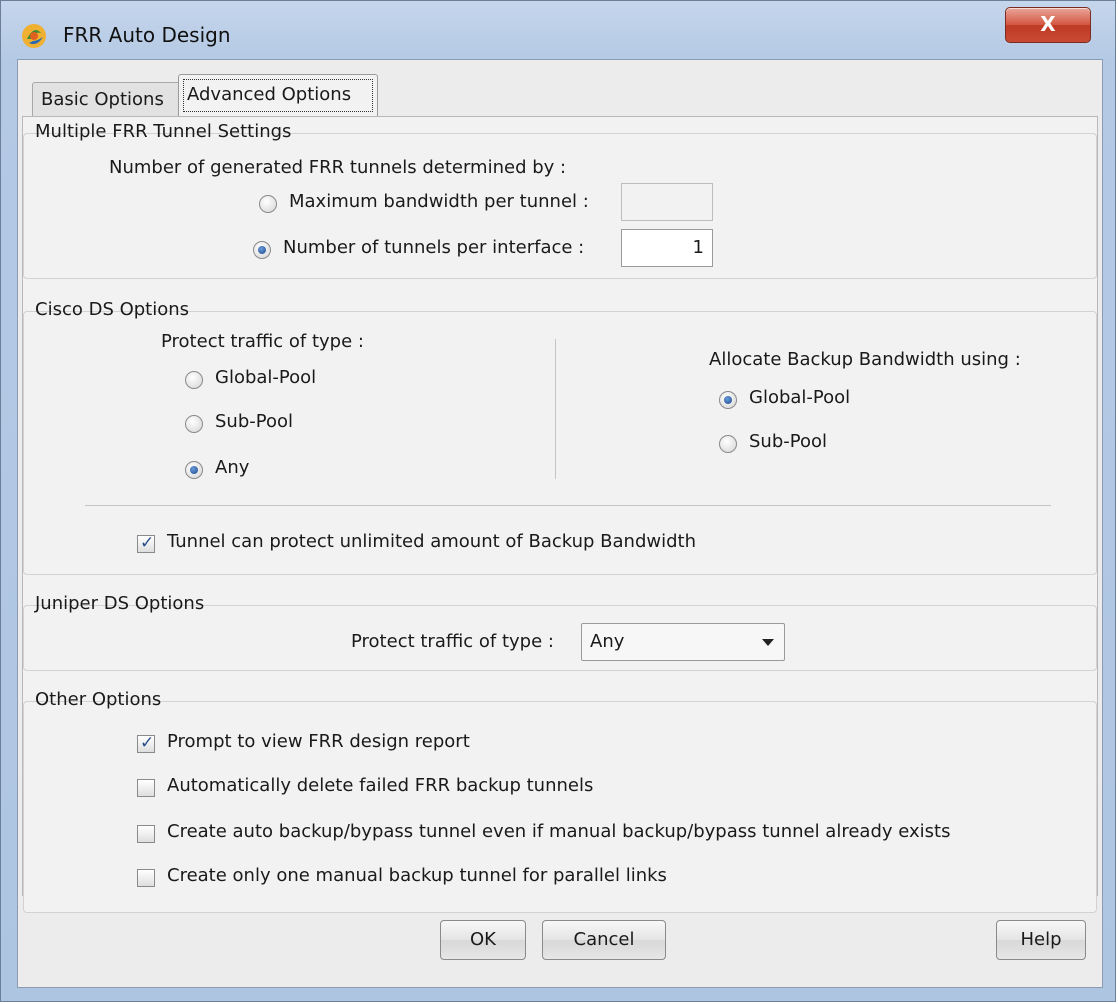  I want to click on prompt-view-report-label: Prompt to view FRR design report, so click(318, 741).